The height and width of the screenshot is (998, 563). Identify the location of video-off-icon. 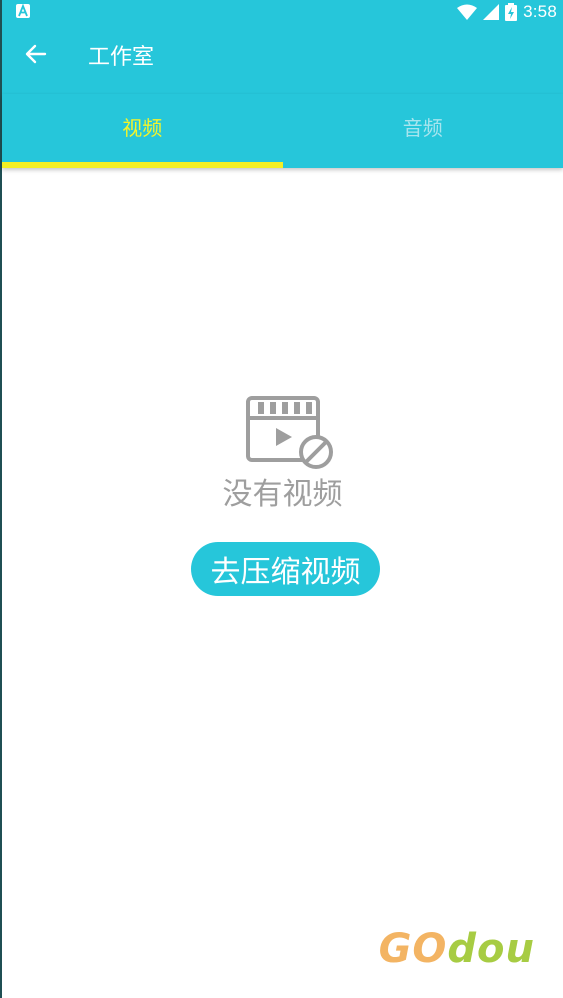
(289, 432).